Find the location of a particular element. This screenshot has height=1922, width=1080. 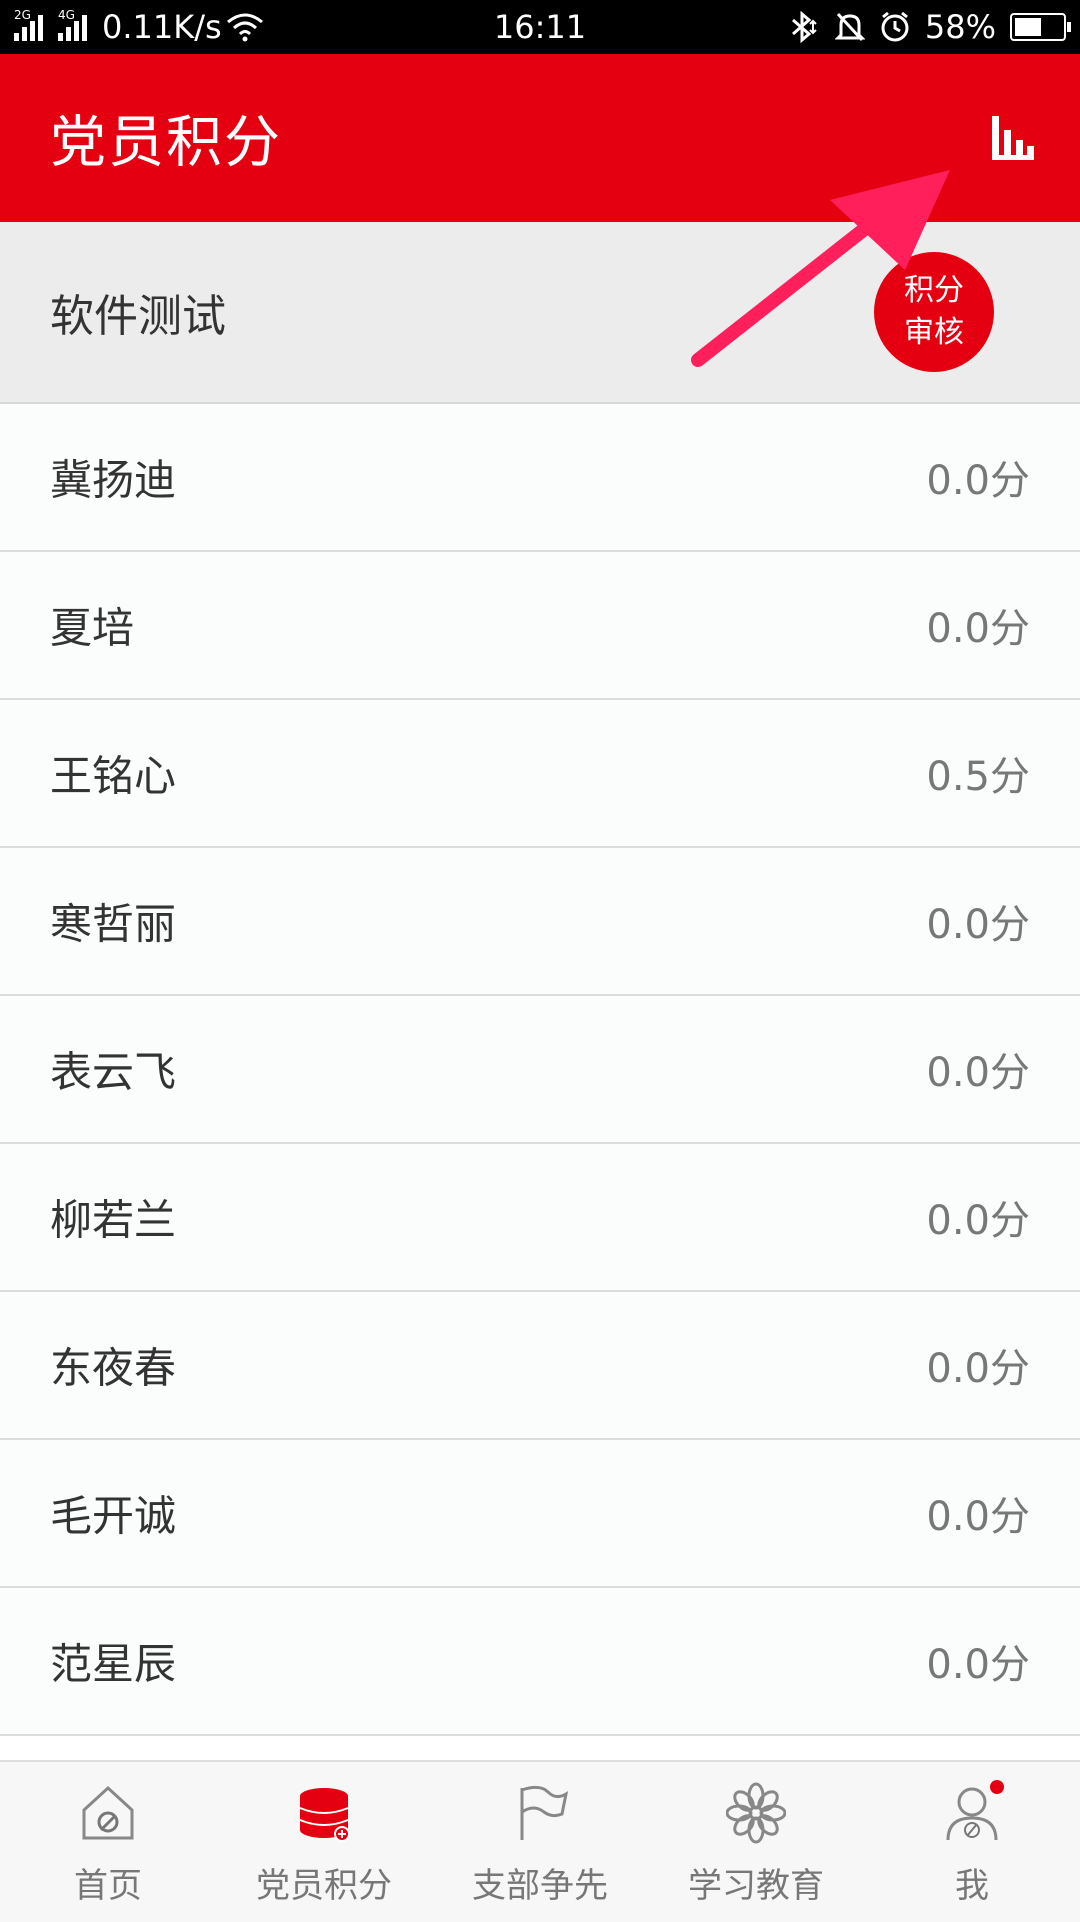

tab-label: 学习教育 is located at coordinates (756, 1886).